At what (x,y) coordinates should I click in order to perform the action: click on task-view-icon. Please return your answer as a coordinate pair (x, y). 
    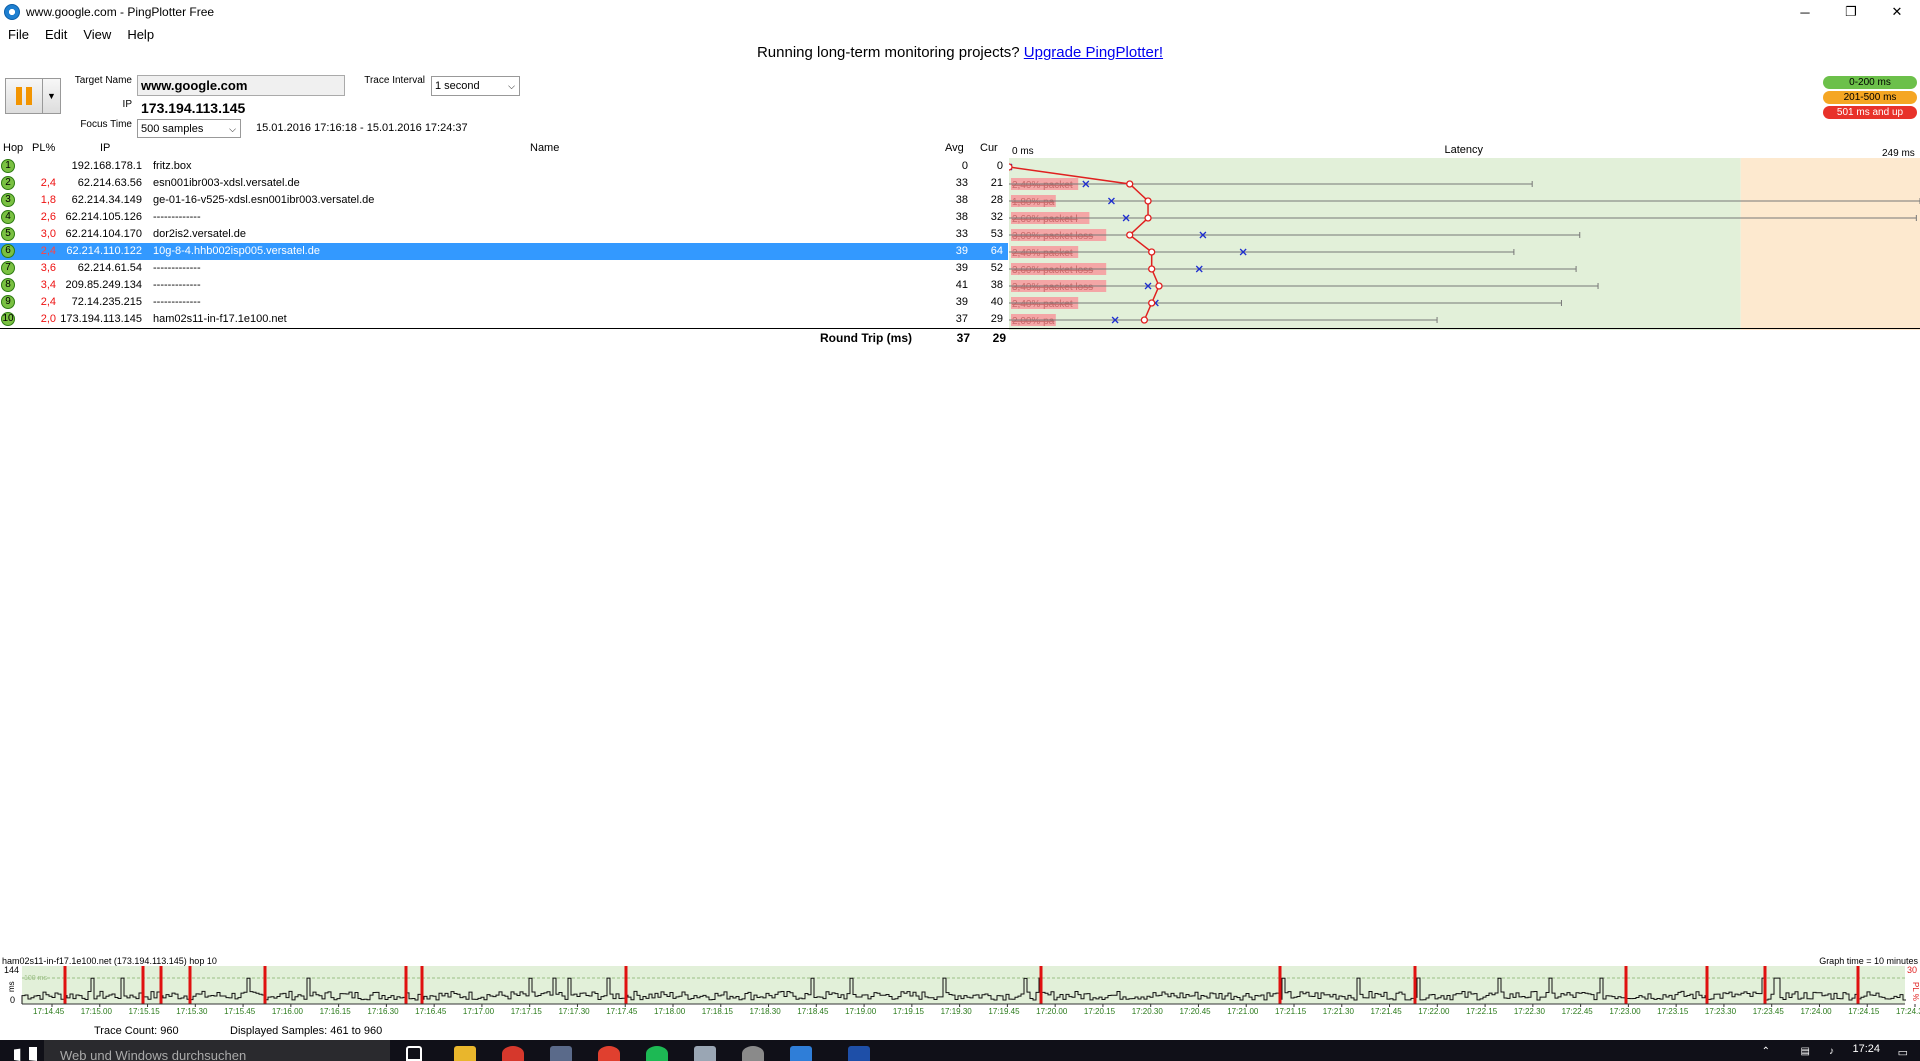
    Looking at the image, I should click on (414, 1053).